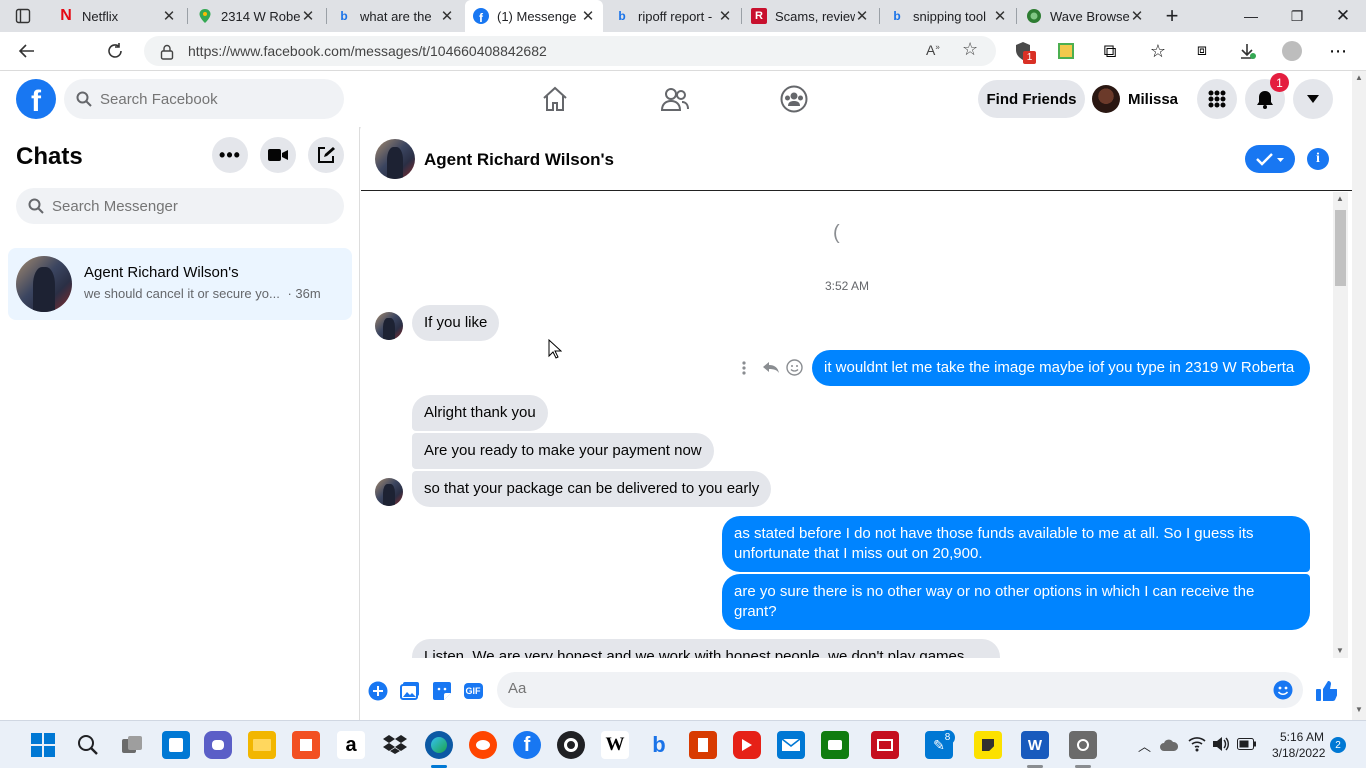 The width and height of the screenshot is (1366, 768). I want to click on messenger-search, so click(180, 206).